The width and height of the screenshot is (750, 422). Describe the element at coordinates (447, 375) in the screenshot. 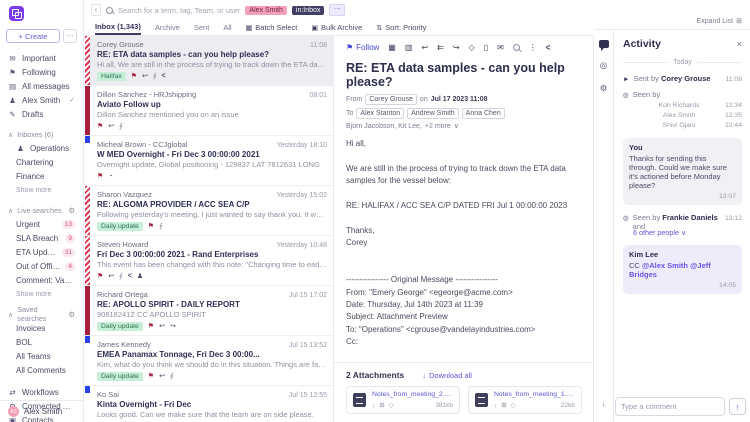

I see `download-all-button: ↓ Download all` at that location.